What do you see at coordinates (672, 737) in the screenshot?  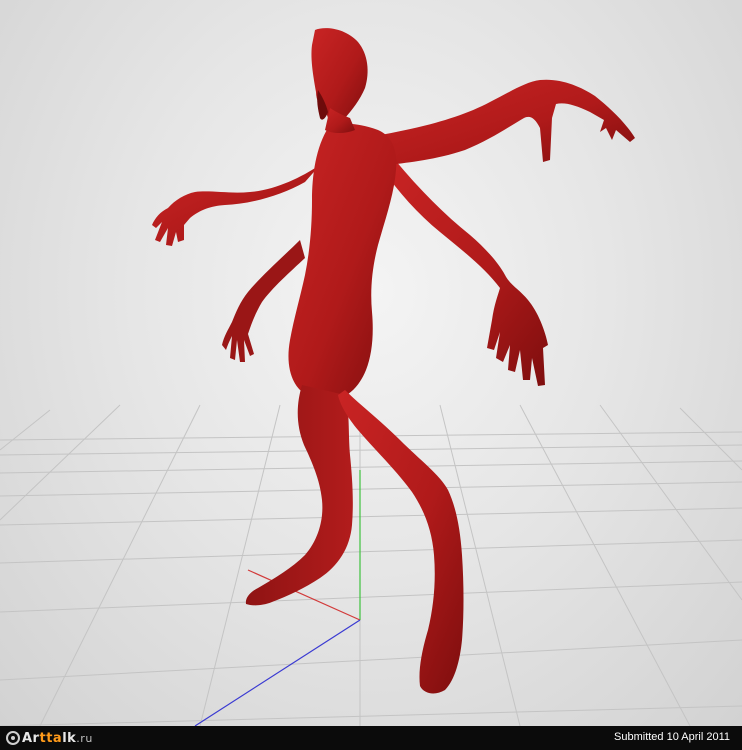 I see `submitted-date: Submitted 10 April 2011` at bounding box center [672, 737].